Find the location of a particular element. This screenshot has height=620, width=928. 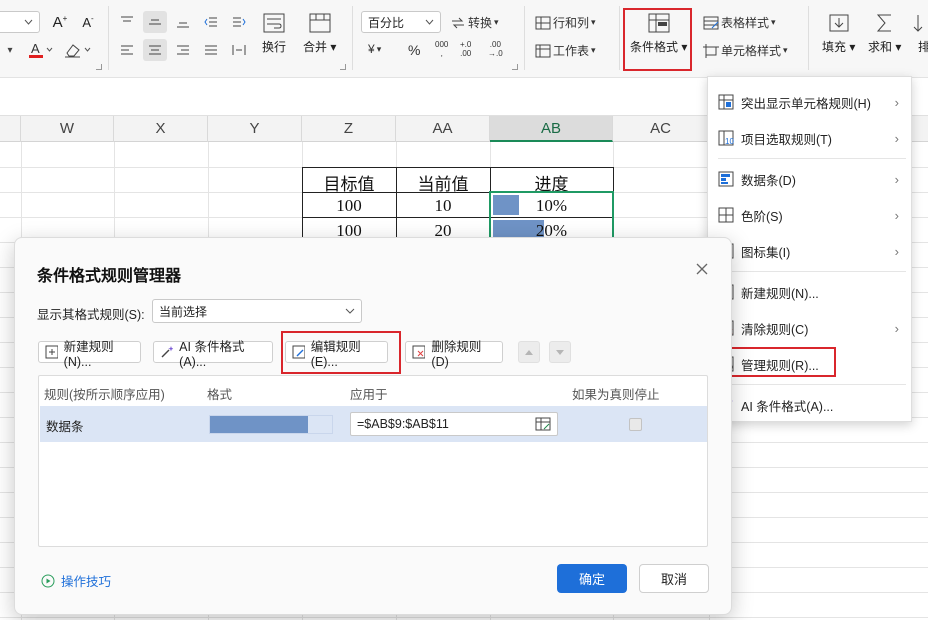

table-header-cell: 目标值 is located at coordinates (349, 182).